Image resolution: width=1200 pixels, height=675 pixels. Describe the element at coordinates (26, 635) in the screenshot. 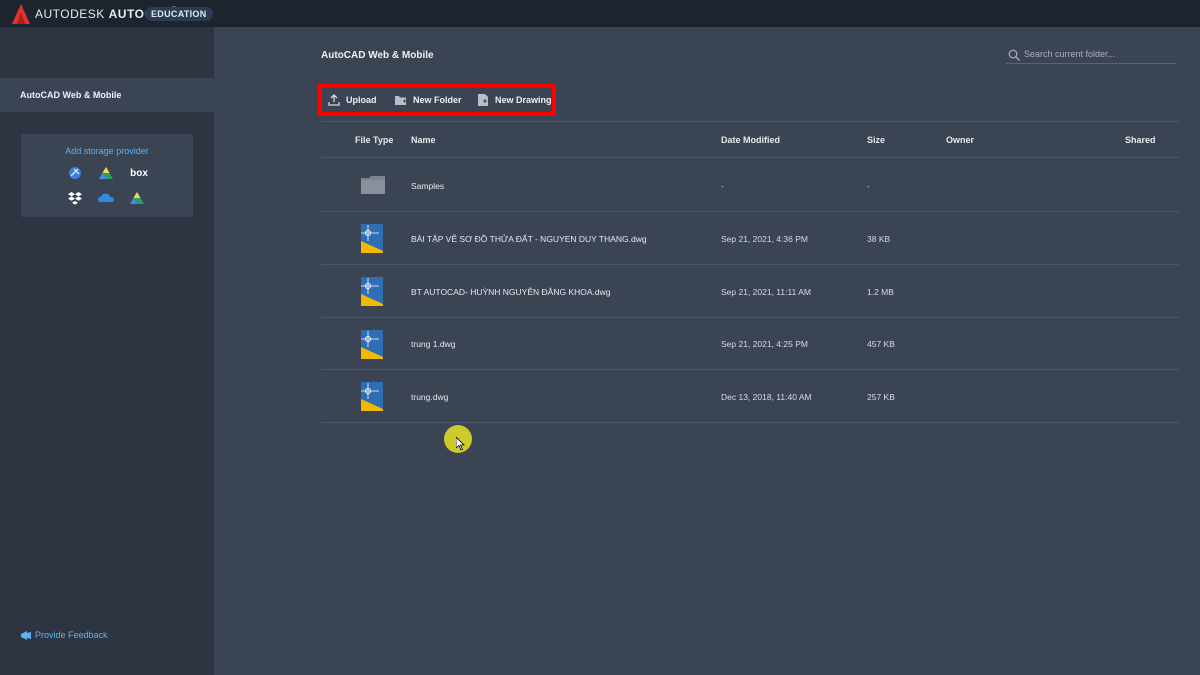

I see `megaphone-icon` at that location.